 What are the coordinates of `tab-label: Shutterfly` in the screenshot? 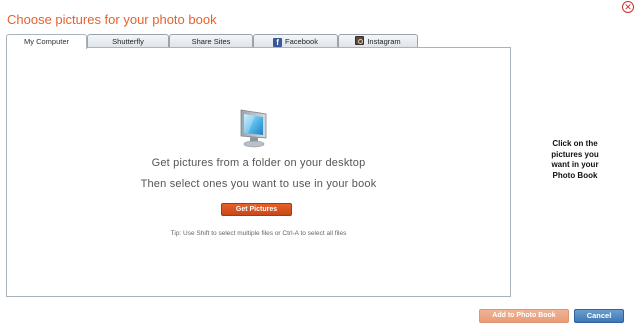 It's located at (128, 41).